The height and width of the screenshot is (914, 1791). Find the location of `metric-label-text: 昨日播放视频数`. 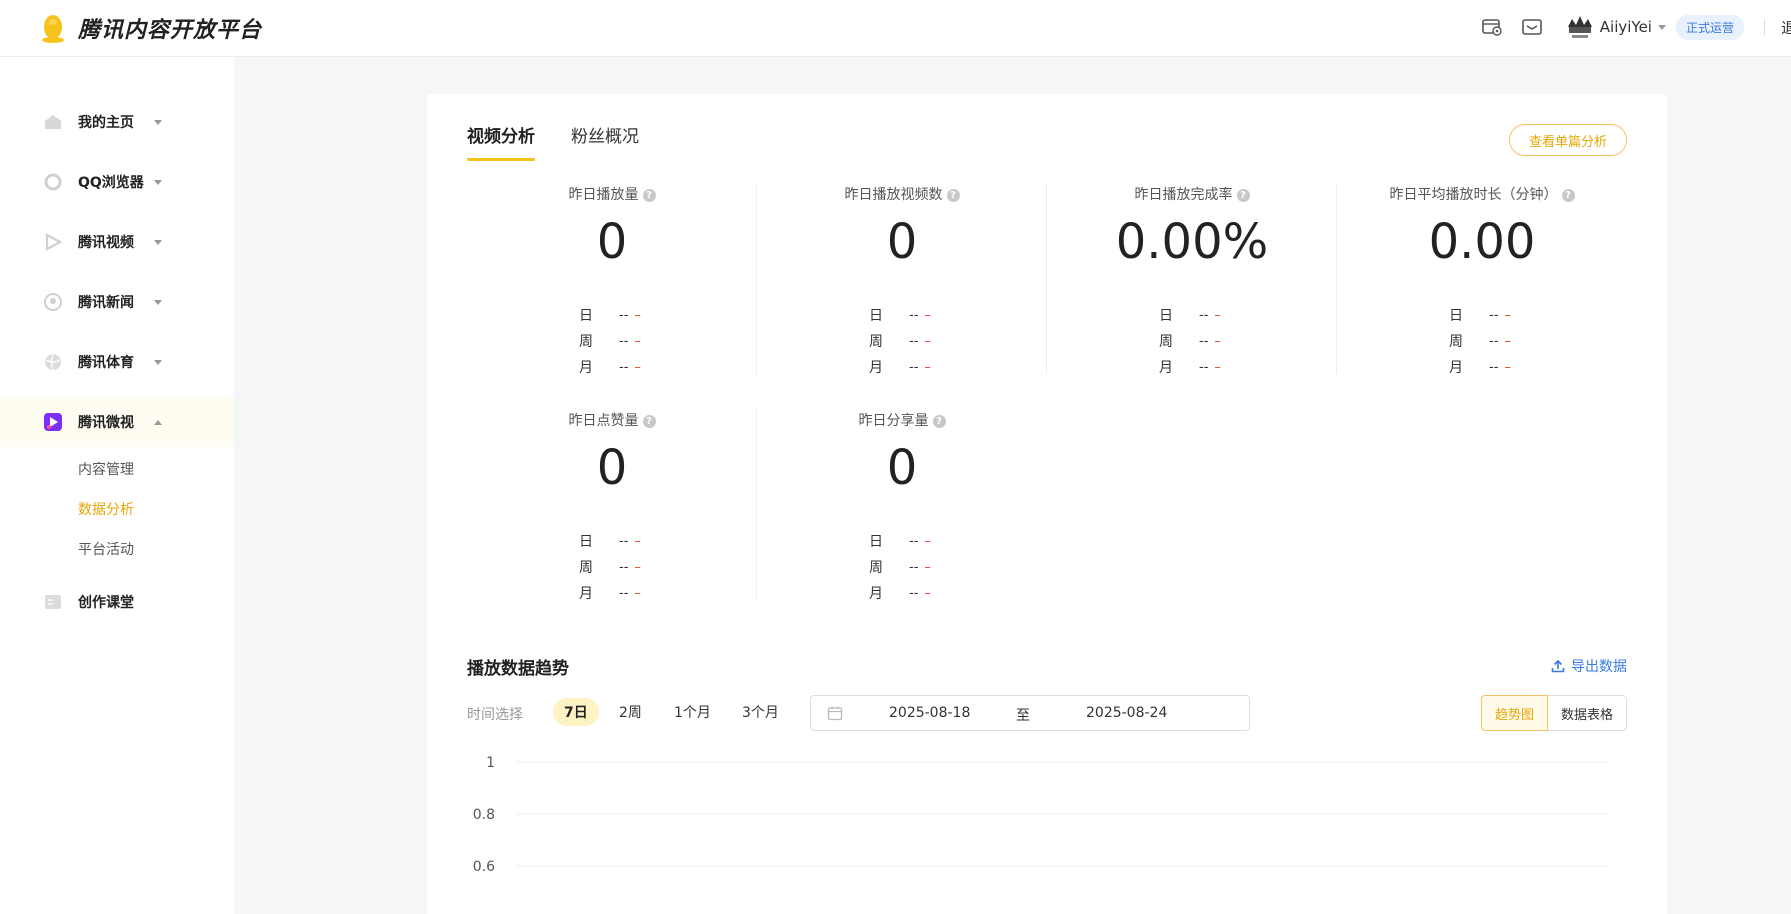

metric-label-text: 昨日播放视频数 is located at coordinates (893, 195).